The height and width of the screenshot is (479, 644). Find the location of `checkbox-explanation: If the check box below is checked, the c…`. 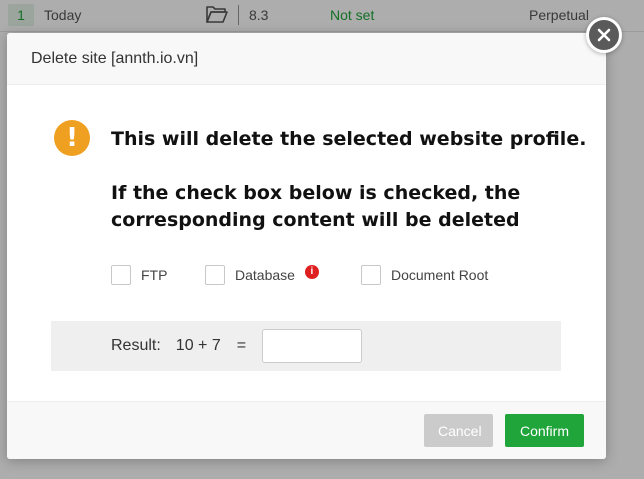

checkbox-explanation: If the check box below is checked, the c… is located at coordinates (316, 206).